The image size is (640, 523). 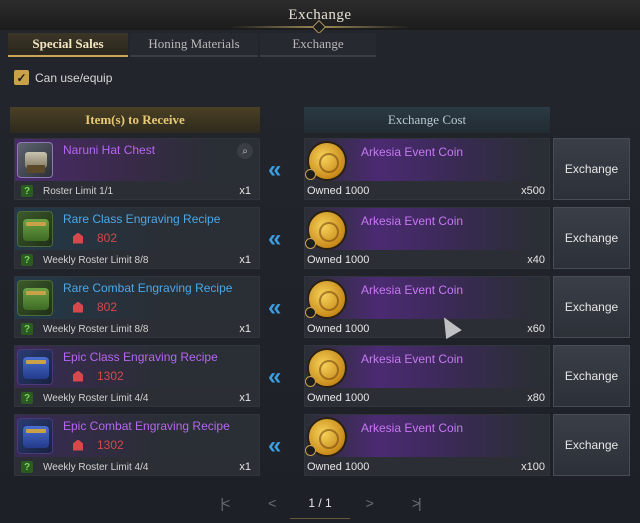 What do you see at coordinates (427, 260) in the screenshot?
I see `cost-footer: Owned 1000 x40` at bounding box center [427, 260].